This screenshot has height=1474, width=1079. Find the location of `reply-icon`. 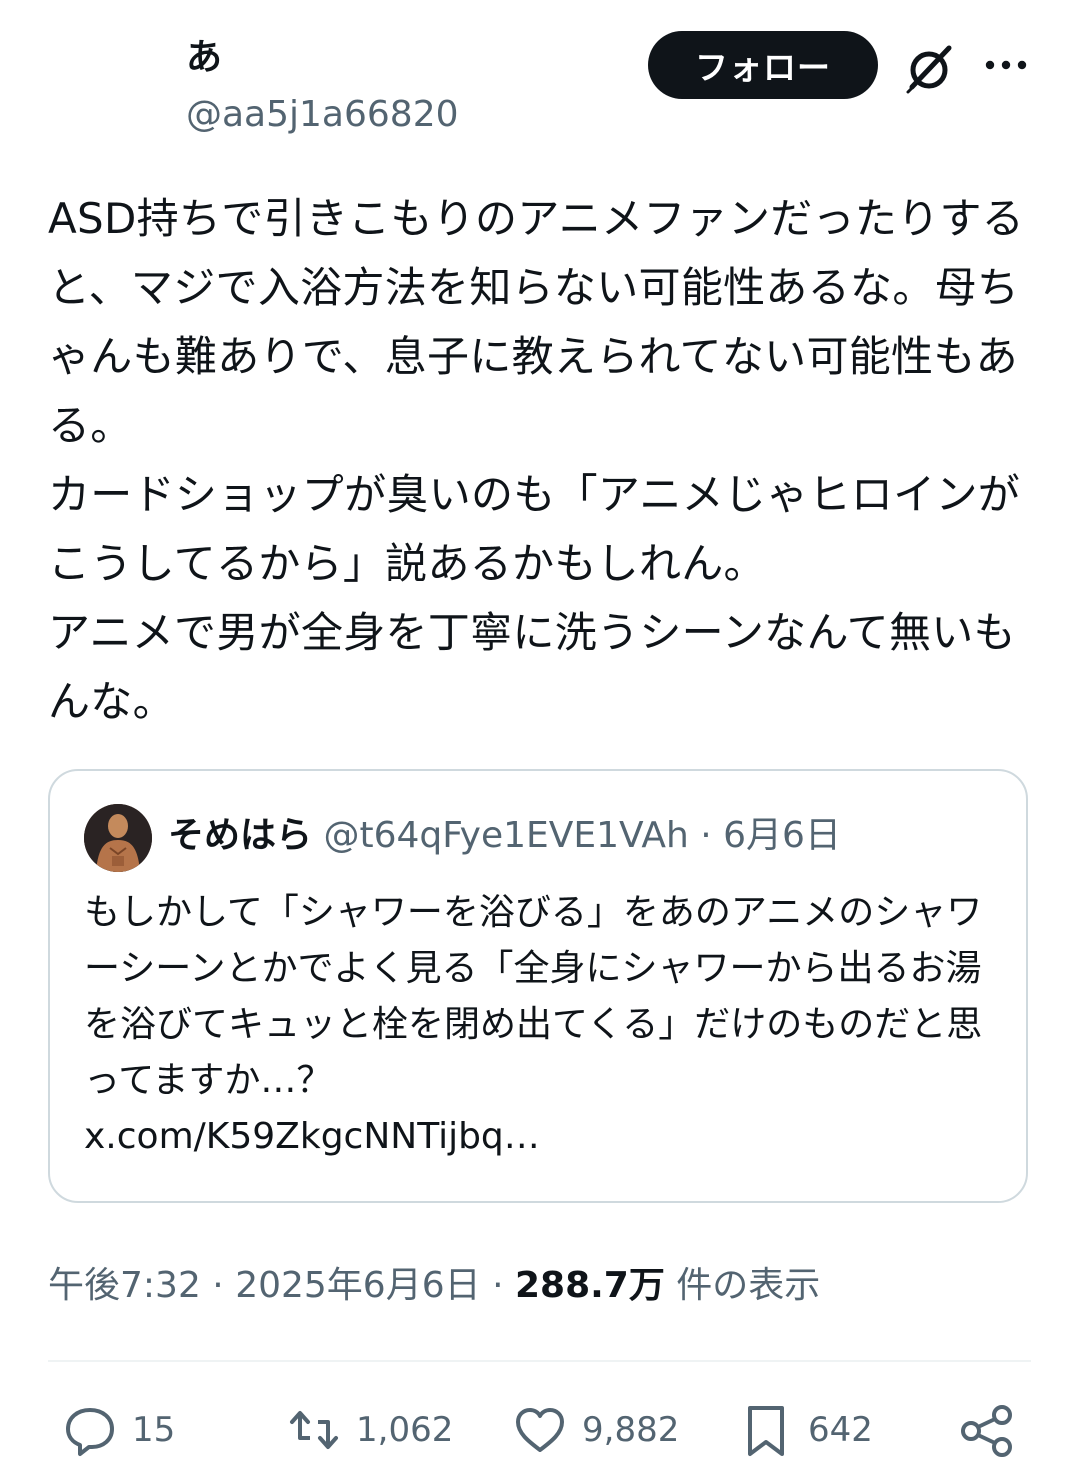

reply-icon is located at coordinates (90, 1432).